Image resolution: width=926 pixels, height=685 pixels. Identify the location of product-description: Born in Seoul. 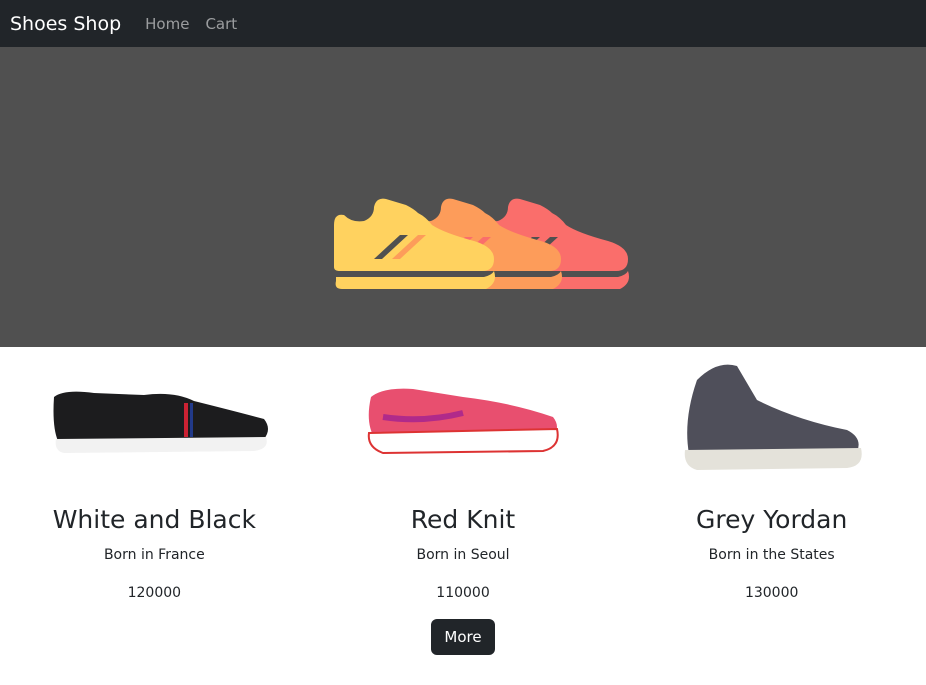
(463, 555).